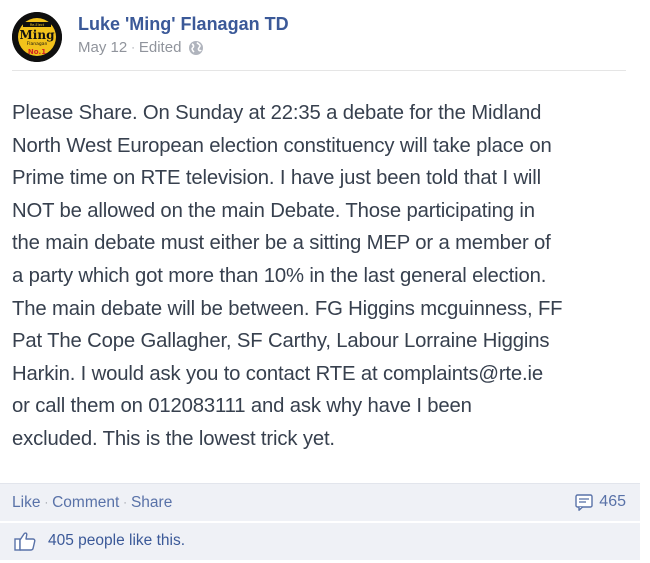  I want to click on avatar-badge-number: No.1, so click(37, 52).